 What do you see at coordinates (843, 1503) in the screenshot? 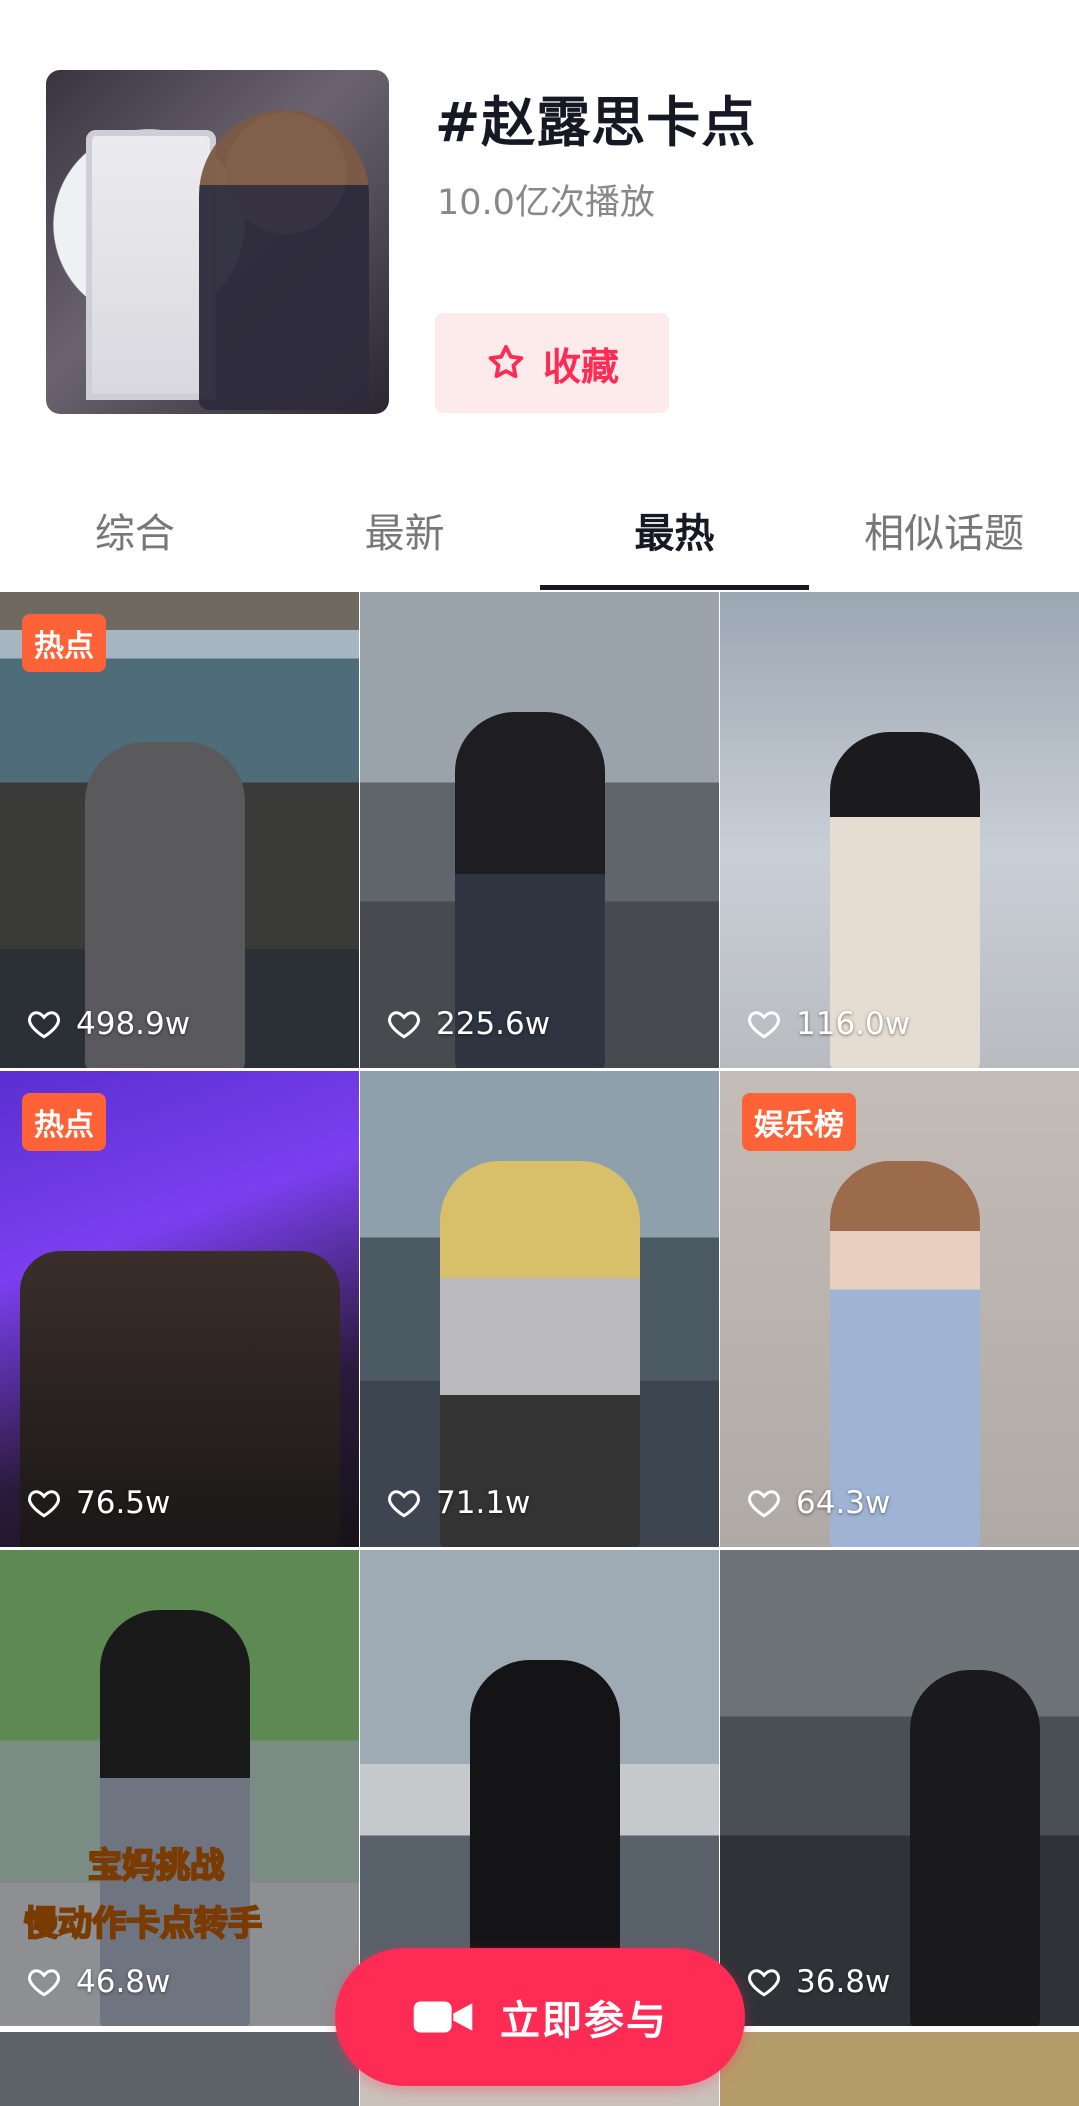
I see `like-count-text: 64.3w` at bounding box center [843, 1503].